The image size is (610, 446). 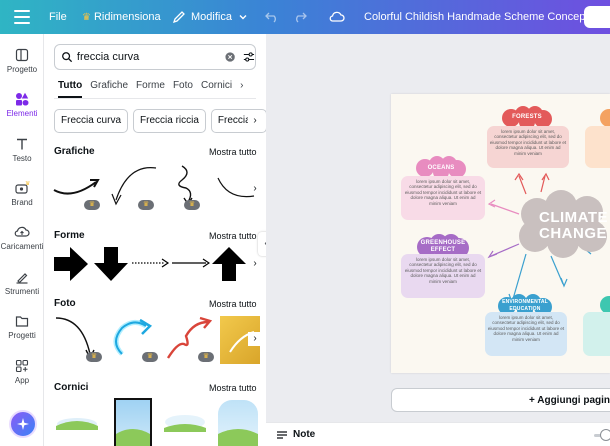 I want to click on rail-item-brand: ♛ Brand, so click(x=22, y=194).